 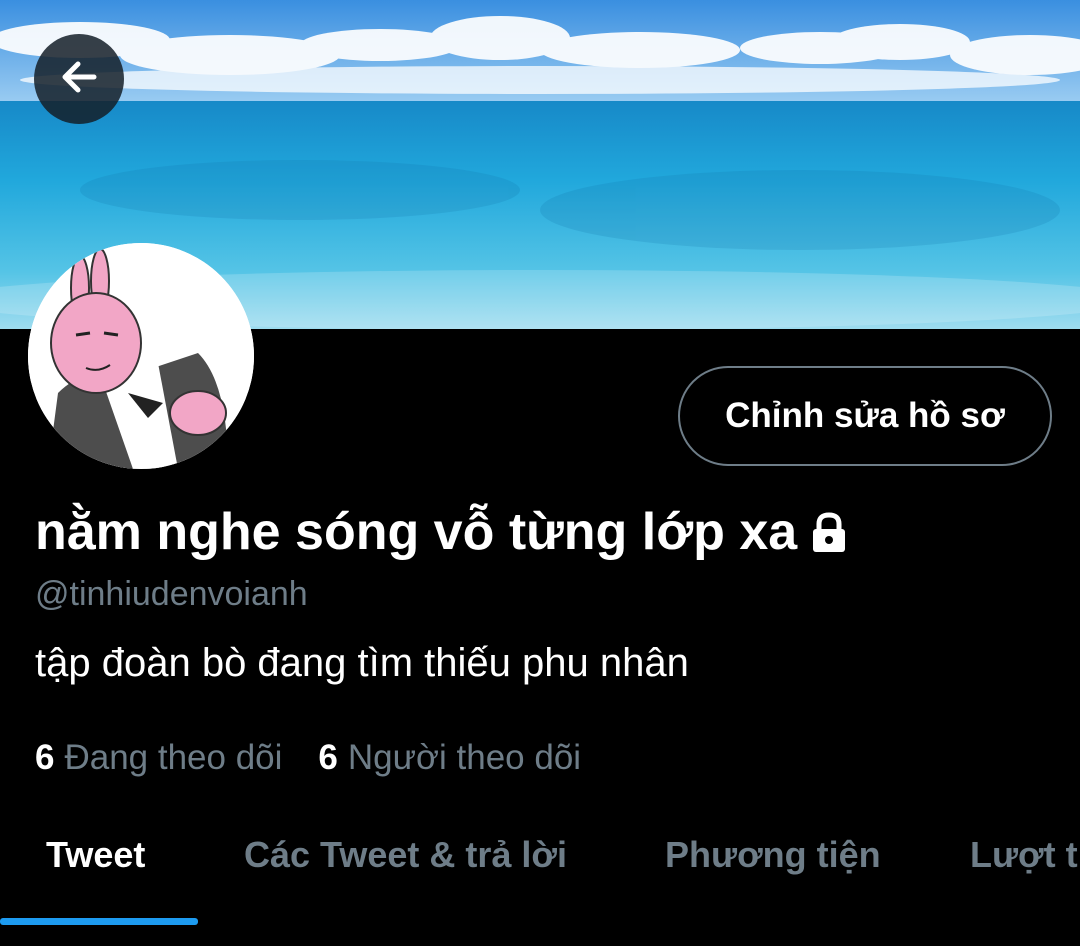 I want to click on active-tab-indicator, so click(x=99, y=921).